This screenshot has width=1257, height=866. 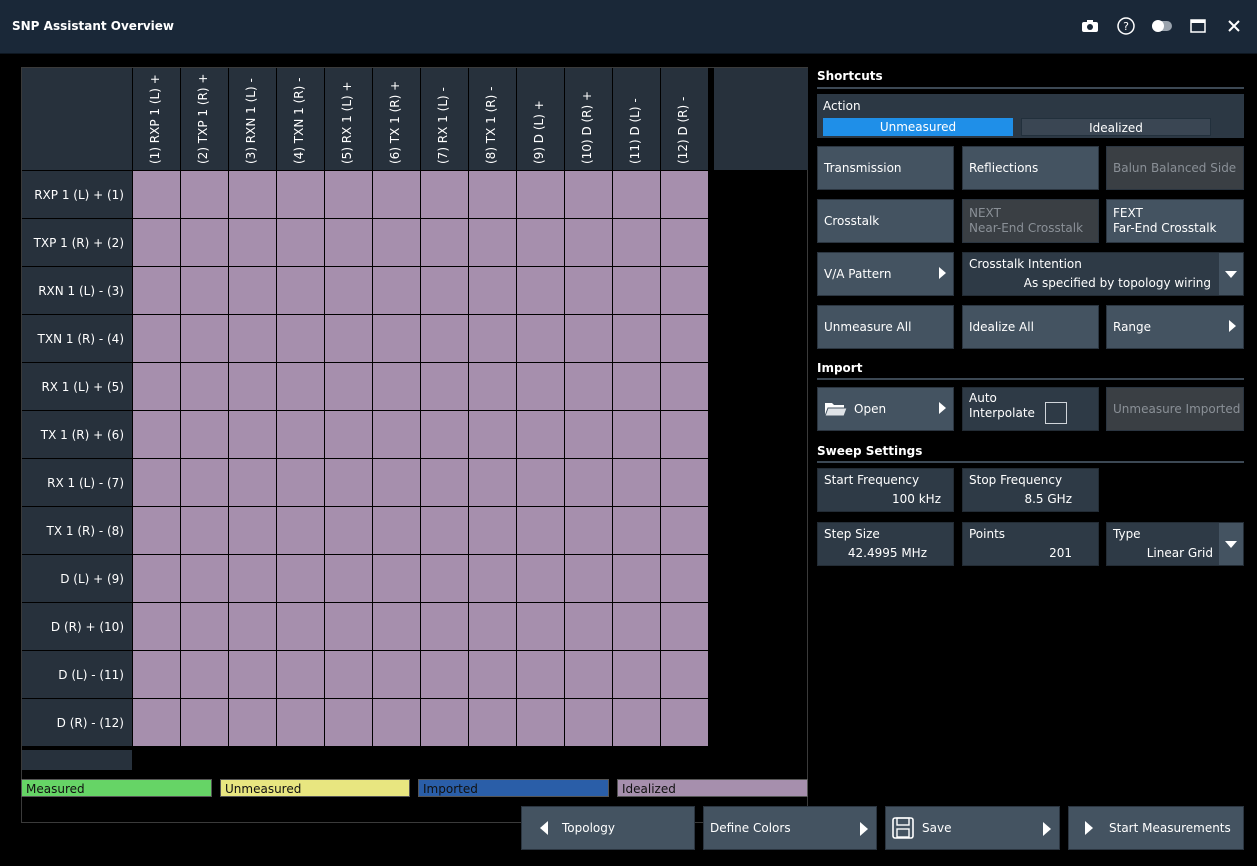 What do you see at coordinates (1030, 490) in the screenshot?
I see `stop-frequency-field: Stop Frequency 8.5 GHz` at bounding box center [1030, 490].